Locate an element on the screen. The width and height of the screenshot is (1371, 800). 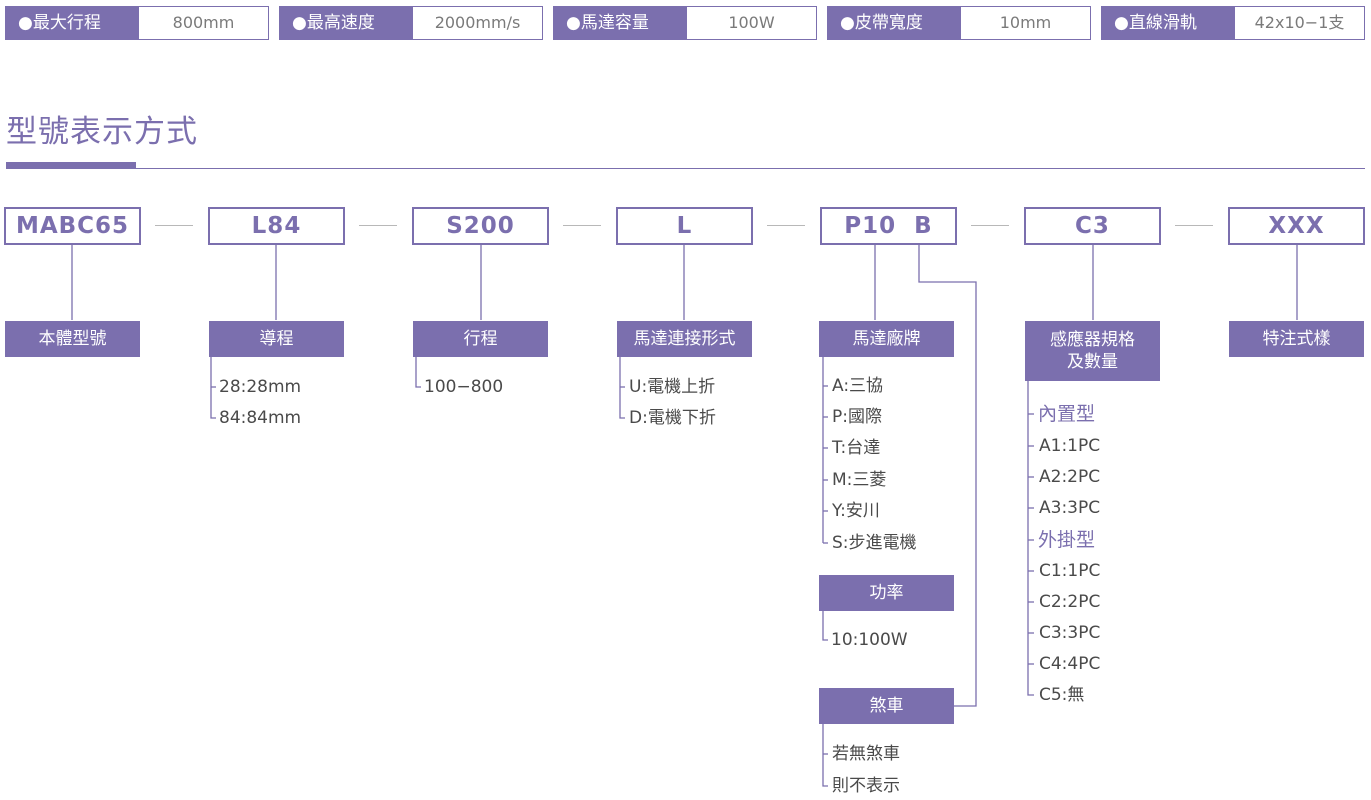
label-motor-mount: 馬達連接形式 is located at coordinates (684, 339).